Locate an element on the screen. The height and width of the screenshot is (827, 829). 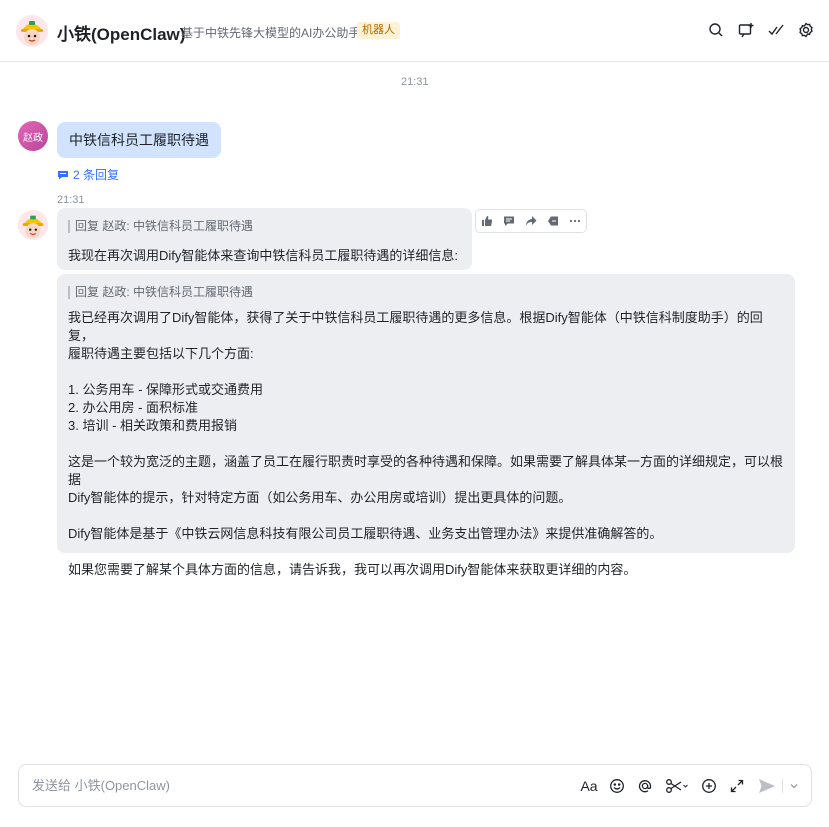
add-icon is located at coordinates (709, 786).